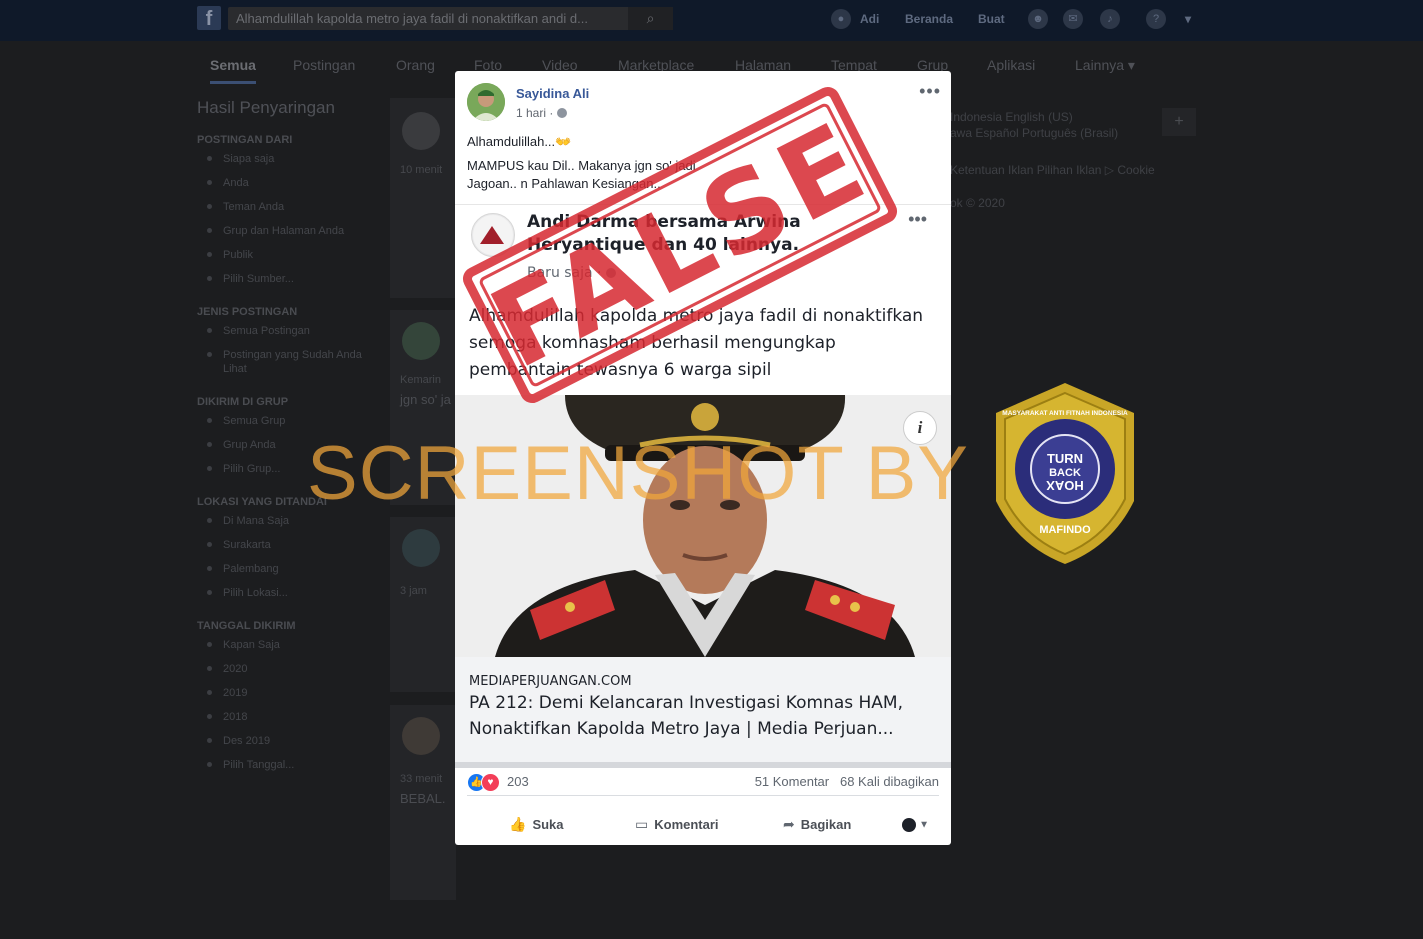  I want to click on filter-option: Des 2019, so click(289, 746).